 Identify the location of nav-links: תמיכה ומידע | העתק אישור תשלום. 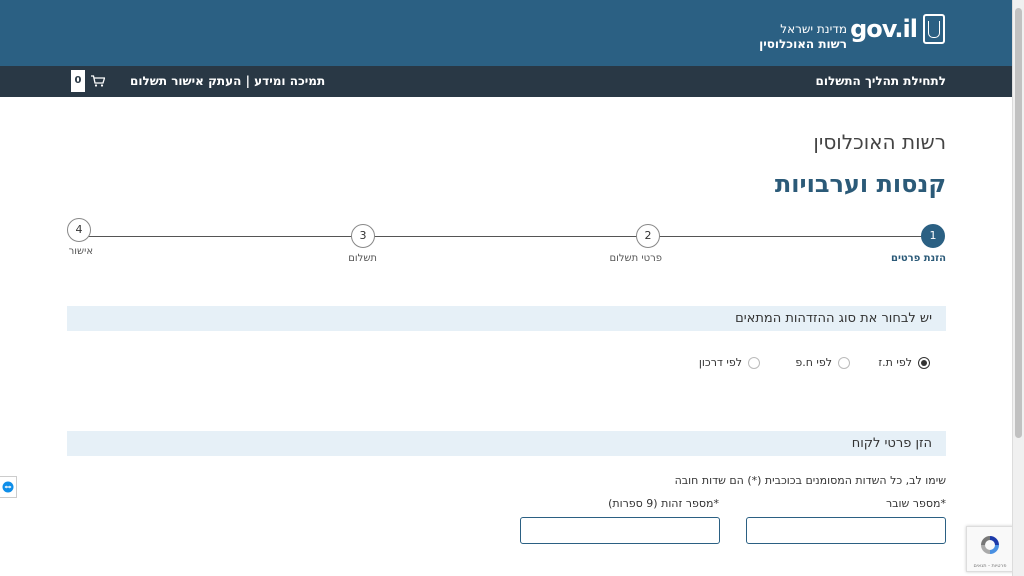
(227, 81).